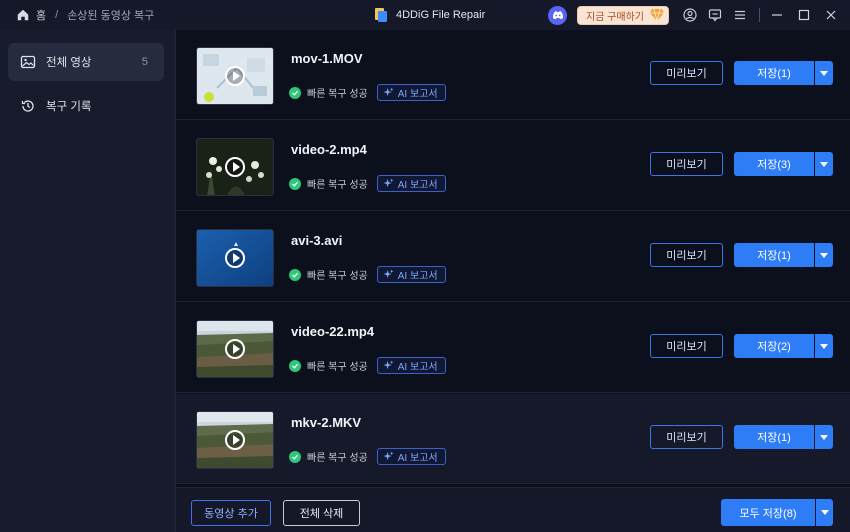  Describe the element at coordinates (333, 331) in the screenshot. I see `file-name: video-22.mp4` at that location.